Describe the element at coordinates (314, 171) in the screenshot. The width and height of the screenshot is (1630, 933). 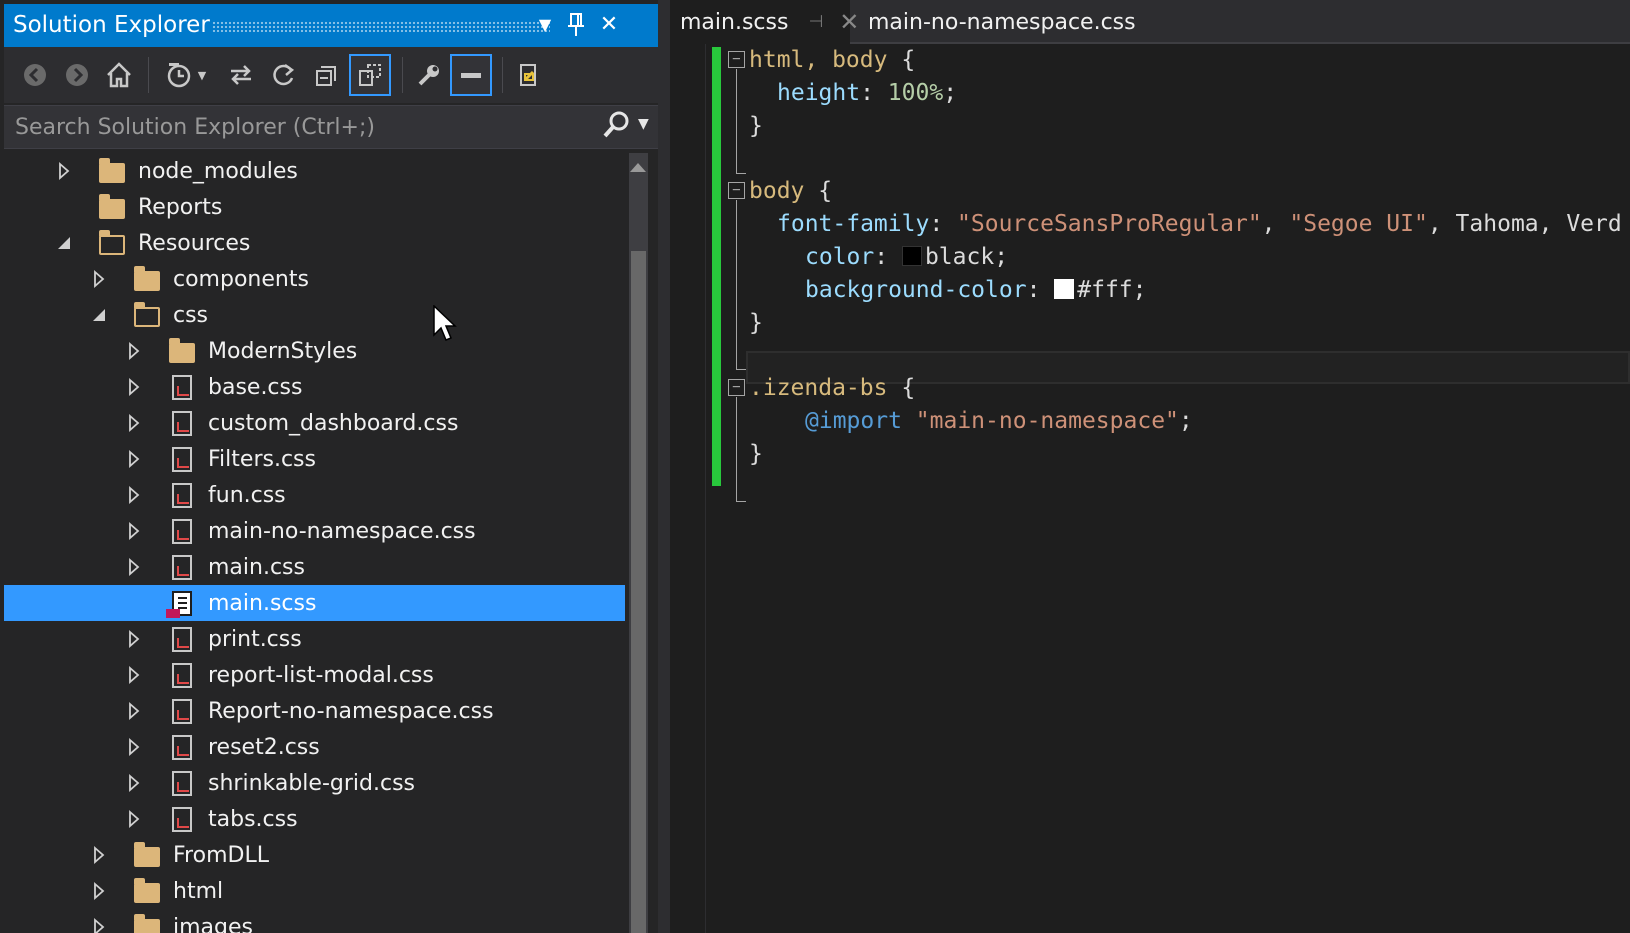
I see `tree-item: node_modules` at that location.